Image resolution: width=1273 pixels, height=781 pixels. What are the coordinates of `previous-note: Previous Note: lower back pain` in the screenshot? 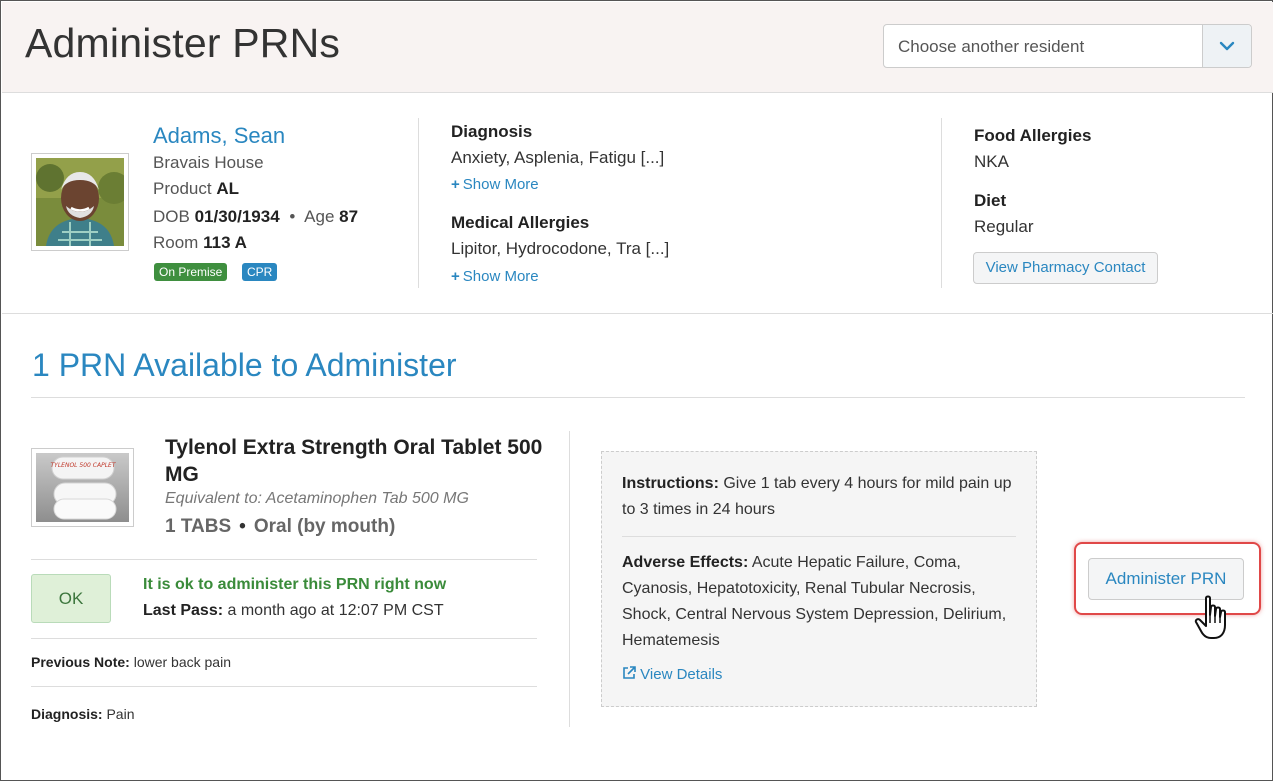 It's located at (131, 662).